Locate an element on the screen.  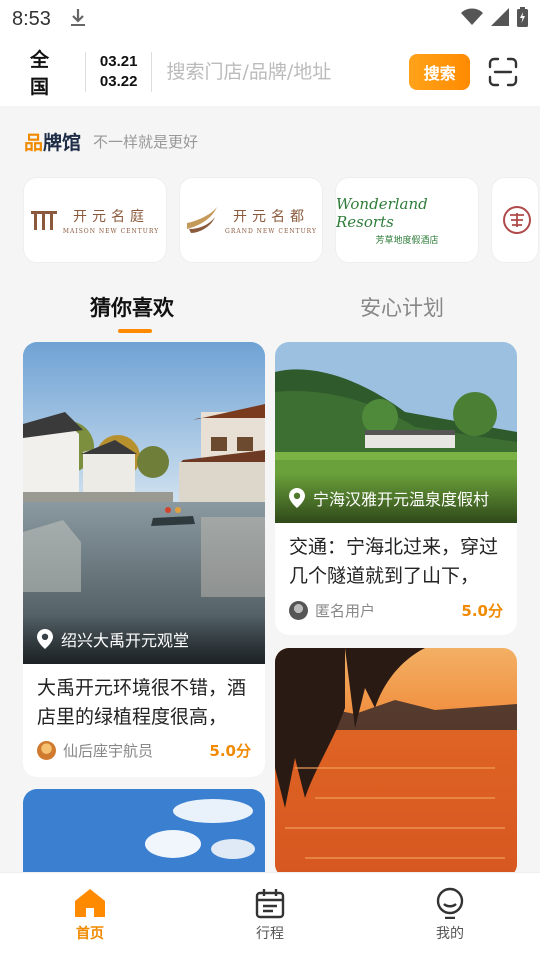
status-time: 8:53 is located at coordinates (31, 18).